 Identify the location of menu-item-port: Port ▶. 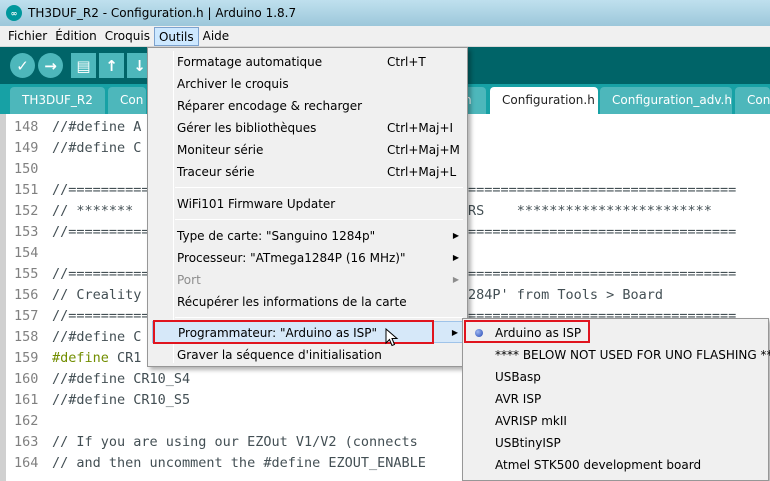
(307, 280).